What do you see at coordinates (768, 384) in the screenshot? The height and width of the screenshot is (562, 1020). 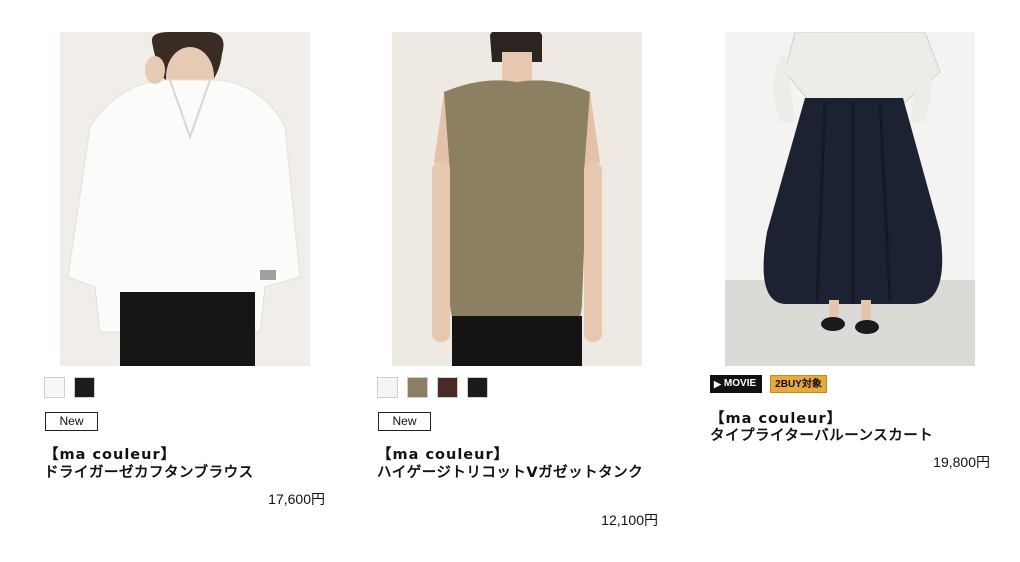 I see `product-tags: ▶ MOVIE 2BUY対象` at bounding box center [768, 384].